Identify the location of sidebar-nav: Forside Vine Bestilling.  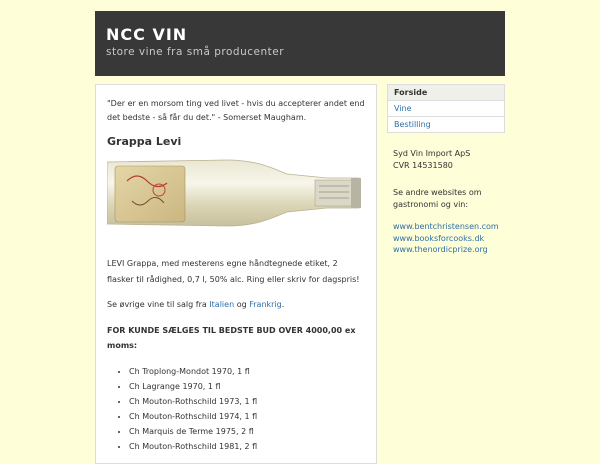
(446, 108).